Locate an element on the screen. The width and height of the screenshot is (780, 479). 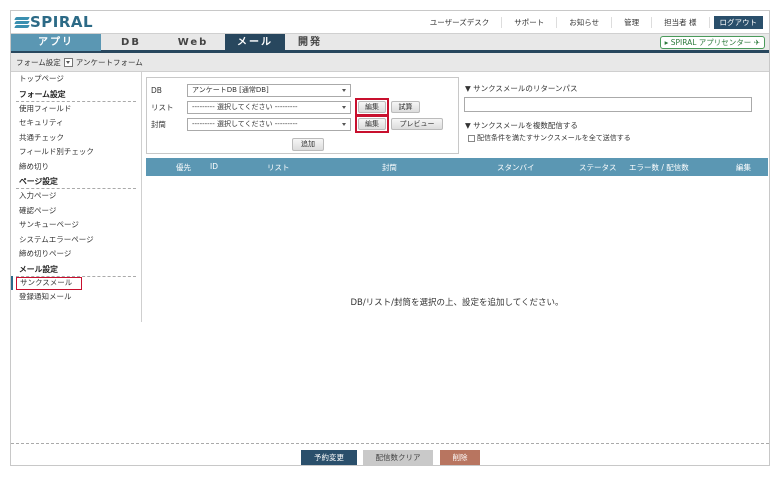
db-label: DB is located at coordinates (156, 90).